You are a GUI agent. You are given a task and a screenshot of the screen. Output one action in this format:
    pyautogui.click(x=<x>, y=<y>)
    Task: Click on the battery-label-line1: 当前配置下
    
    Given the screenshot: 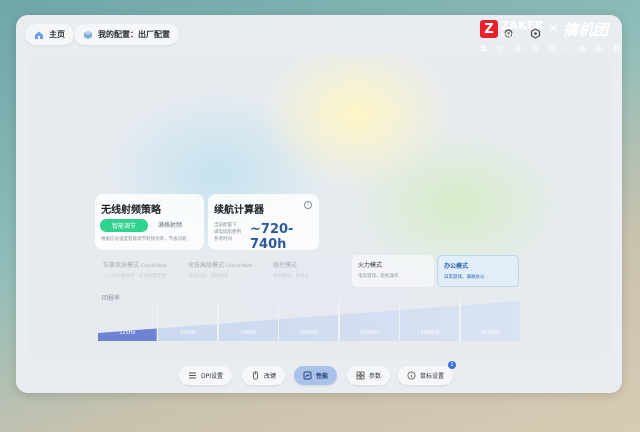 What is the action you would take?
    pyautogui.click(x=225, y=225)
    